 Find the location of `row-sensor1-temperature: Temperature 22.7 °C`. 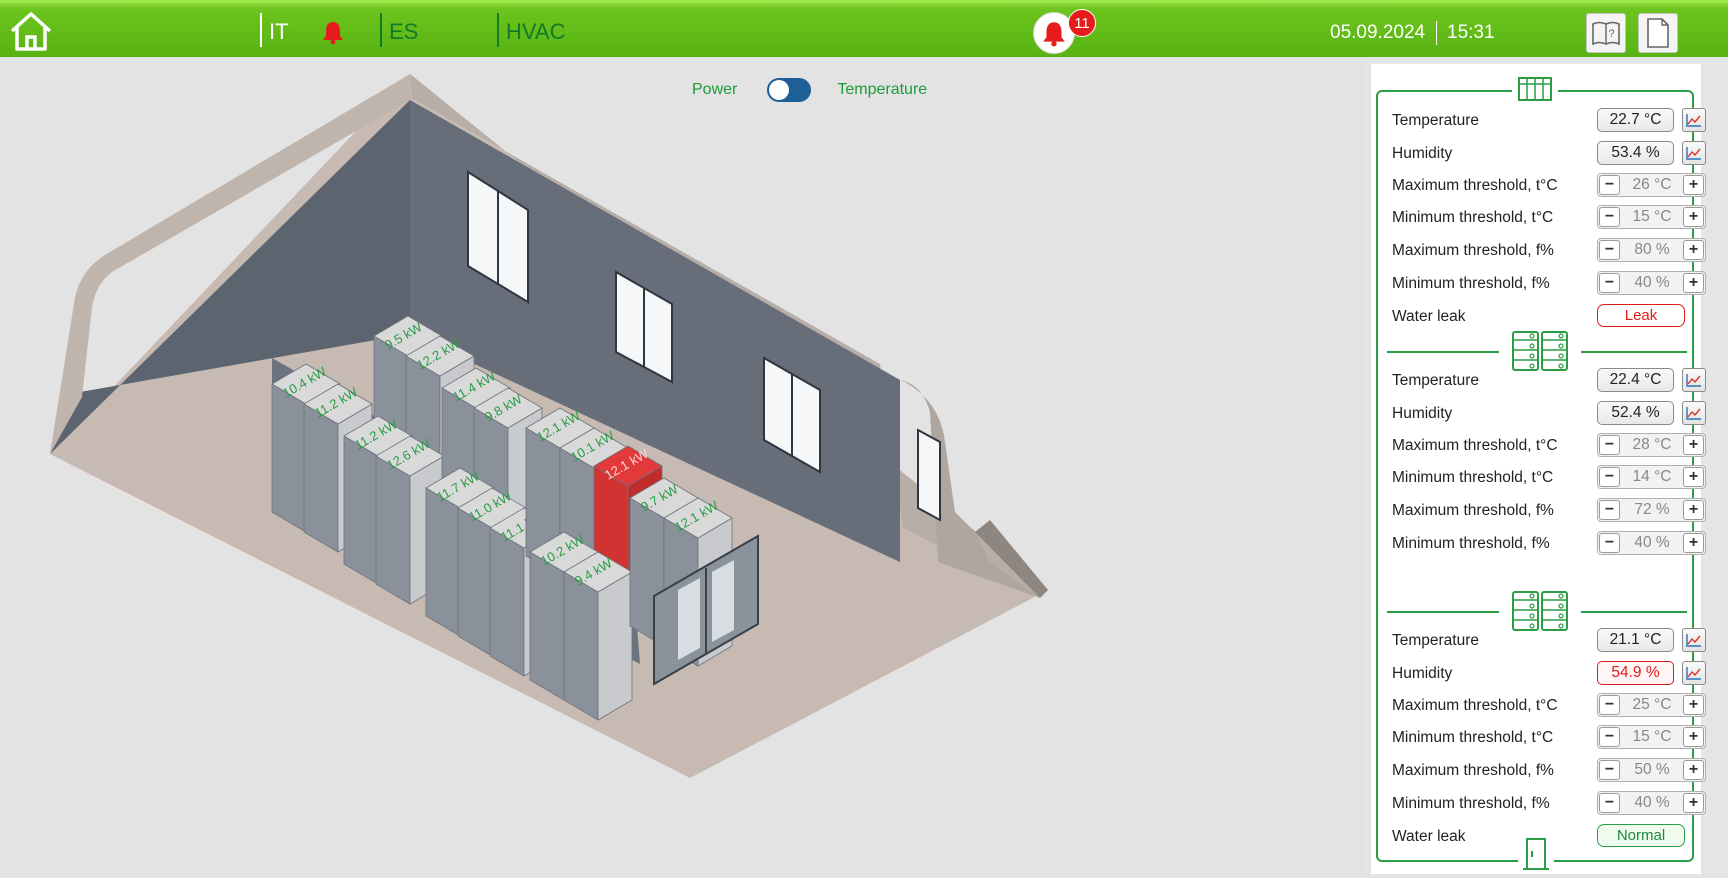

row-sensor1-temperature: Temperature 22.7 °C is located at coordinates (1549, 121).